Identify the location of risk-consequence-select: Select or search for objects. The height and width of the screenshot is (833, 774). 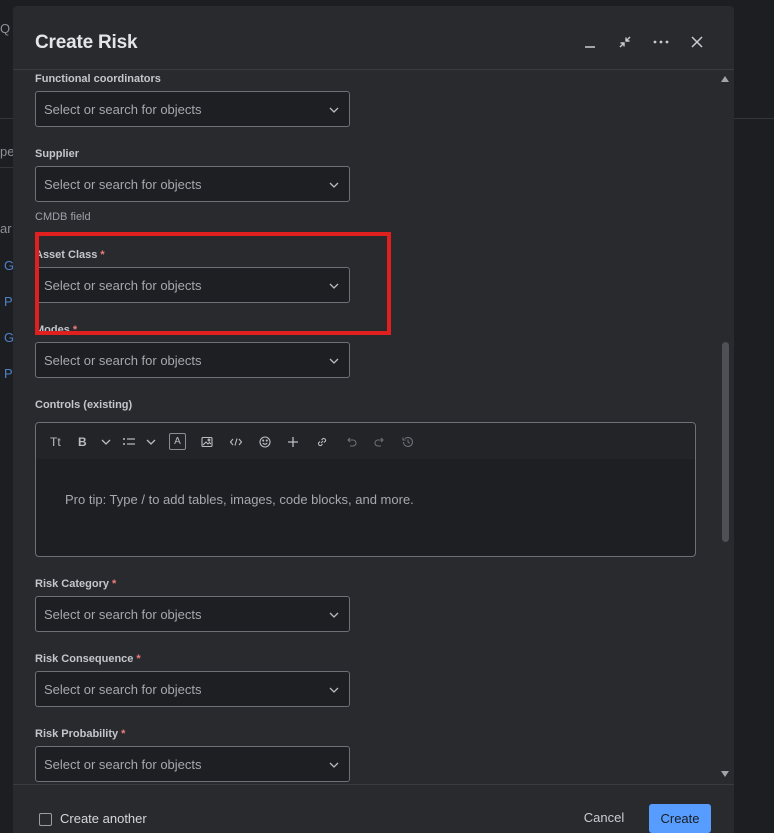
(192, 689).